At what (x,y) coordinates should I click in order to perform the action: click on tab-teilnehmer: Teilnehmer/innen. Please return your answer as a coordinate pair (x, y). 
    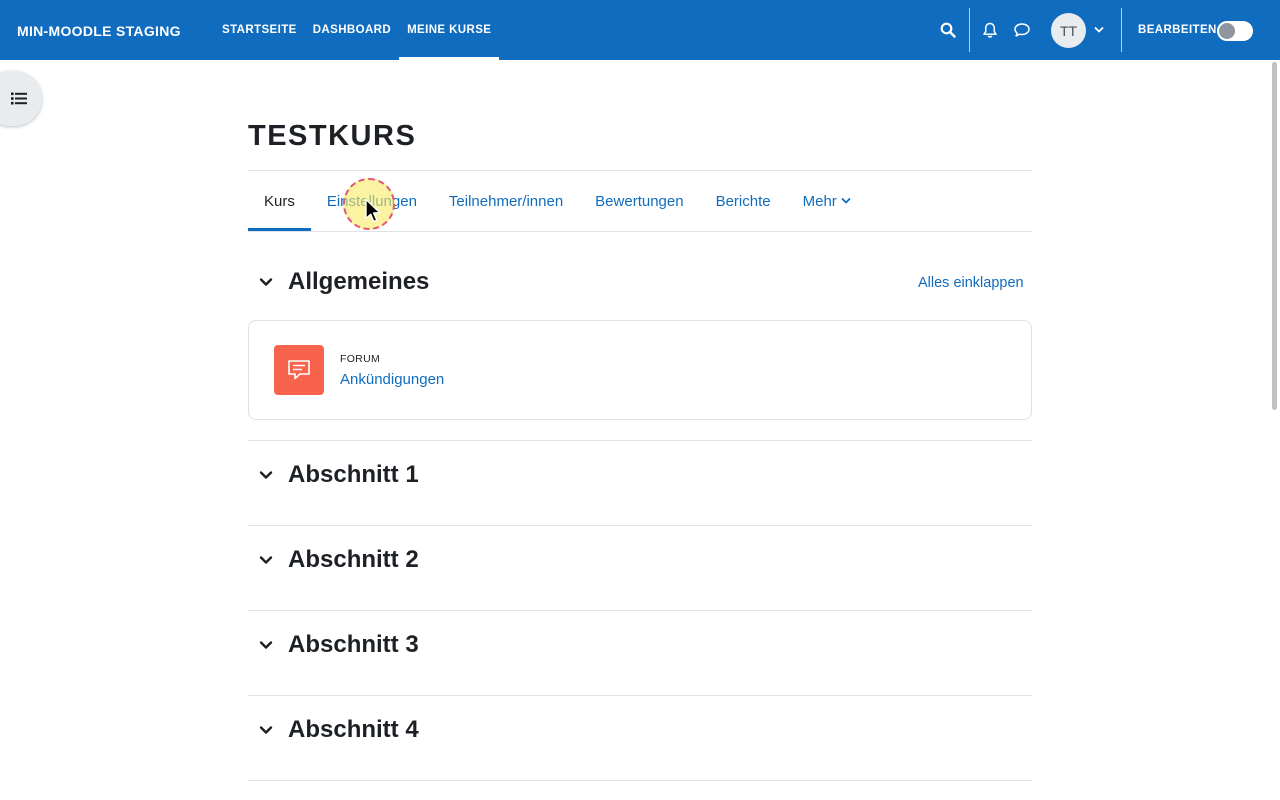
    Looking at the image, I should click on (506, 201).